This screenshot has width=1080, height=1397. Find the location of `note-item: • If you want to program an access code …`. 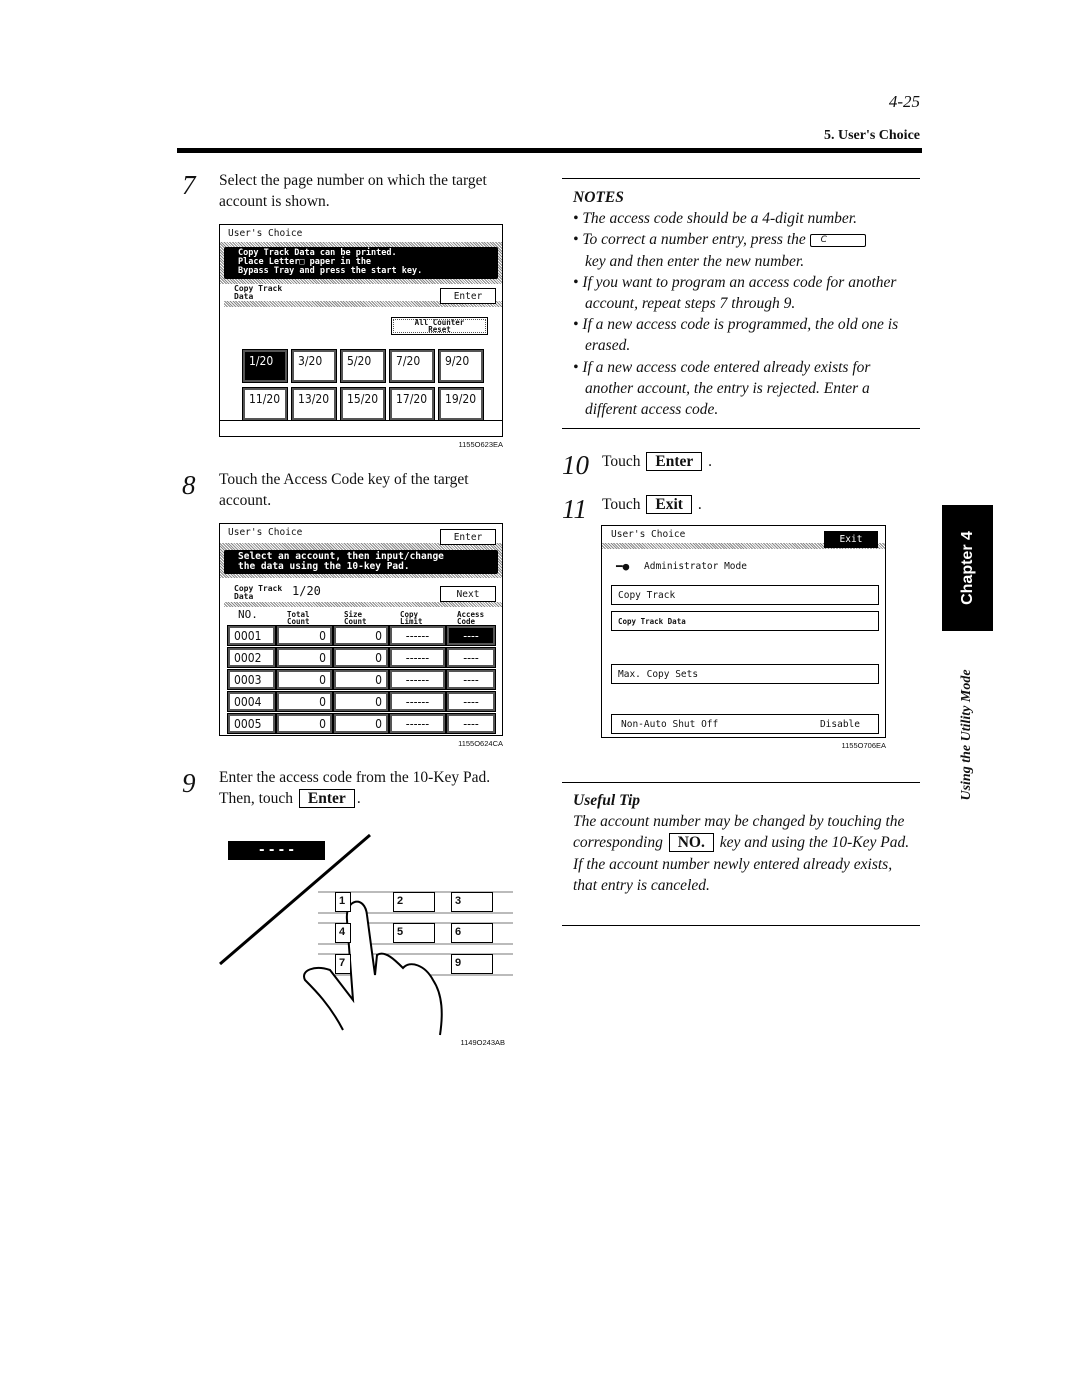

note-item: • If you want to program an access code … is located at coordinates (735, 293).